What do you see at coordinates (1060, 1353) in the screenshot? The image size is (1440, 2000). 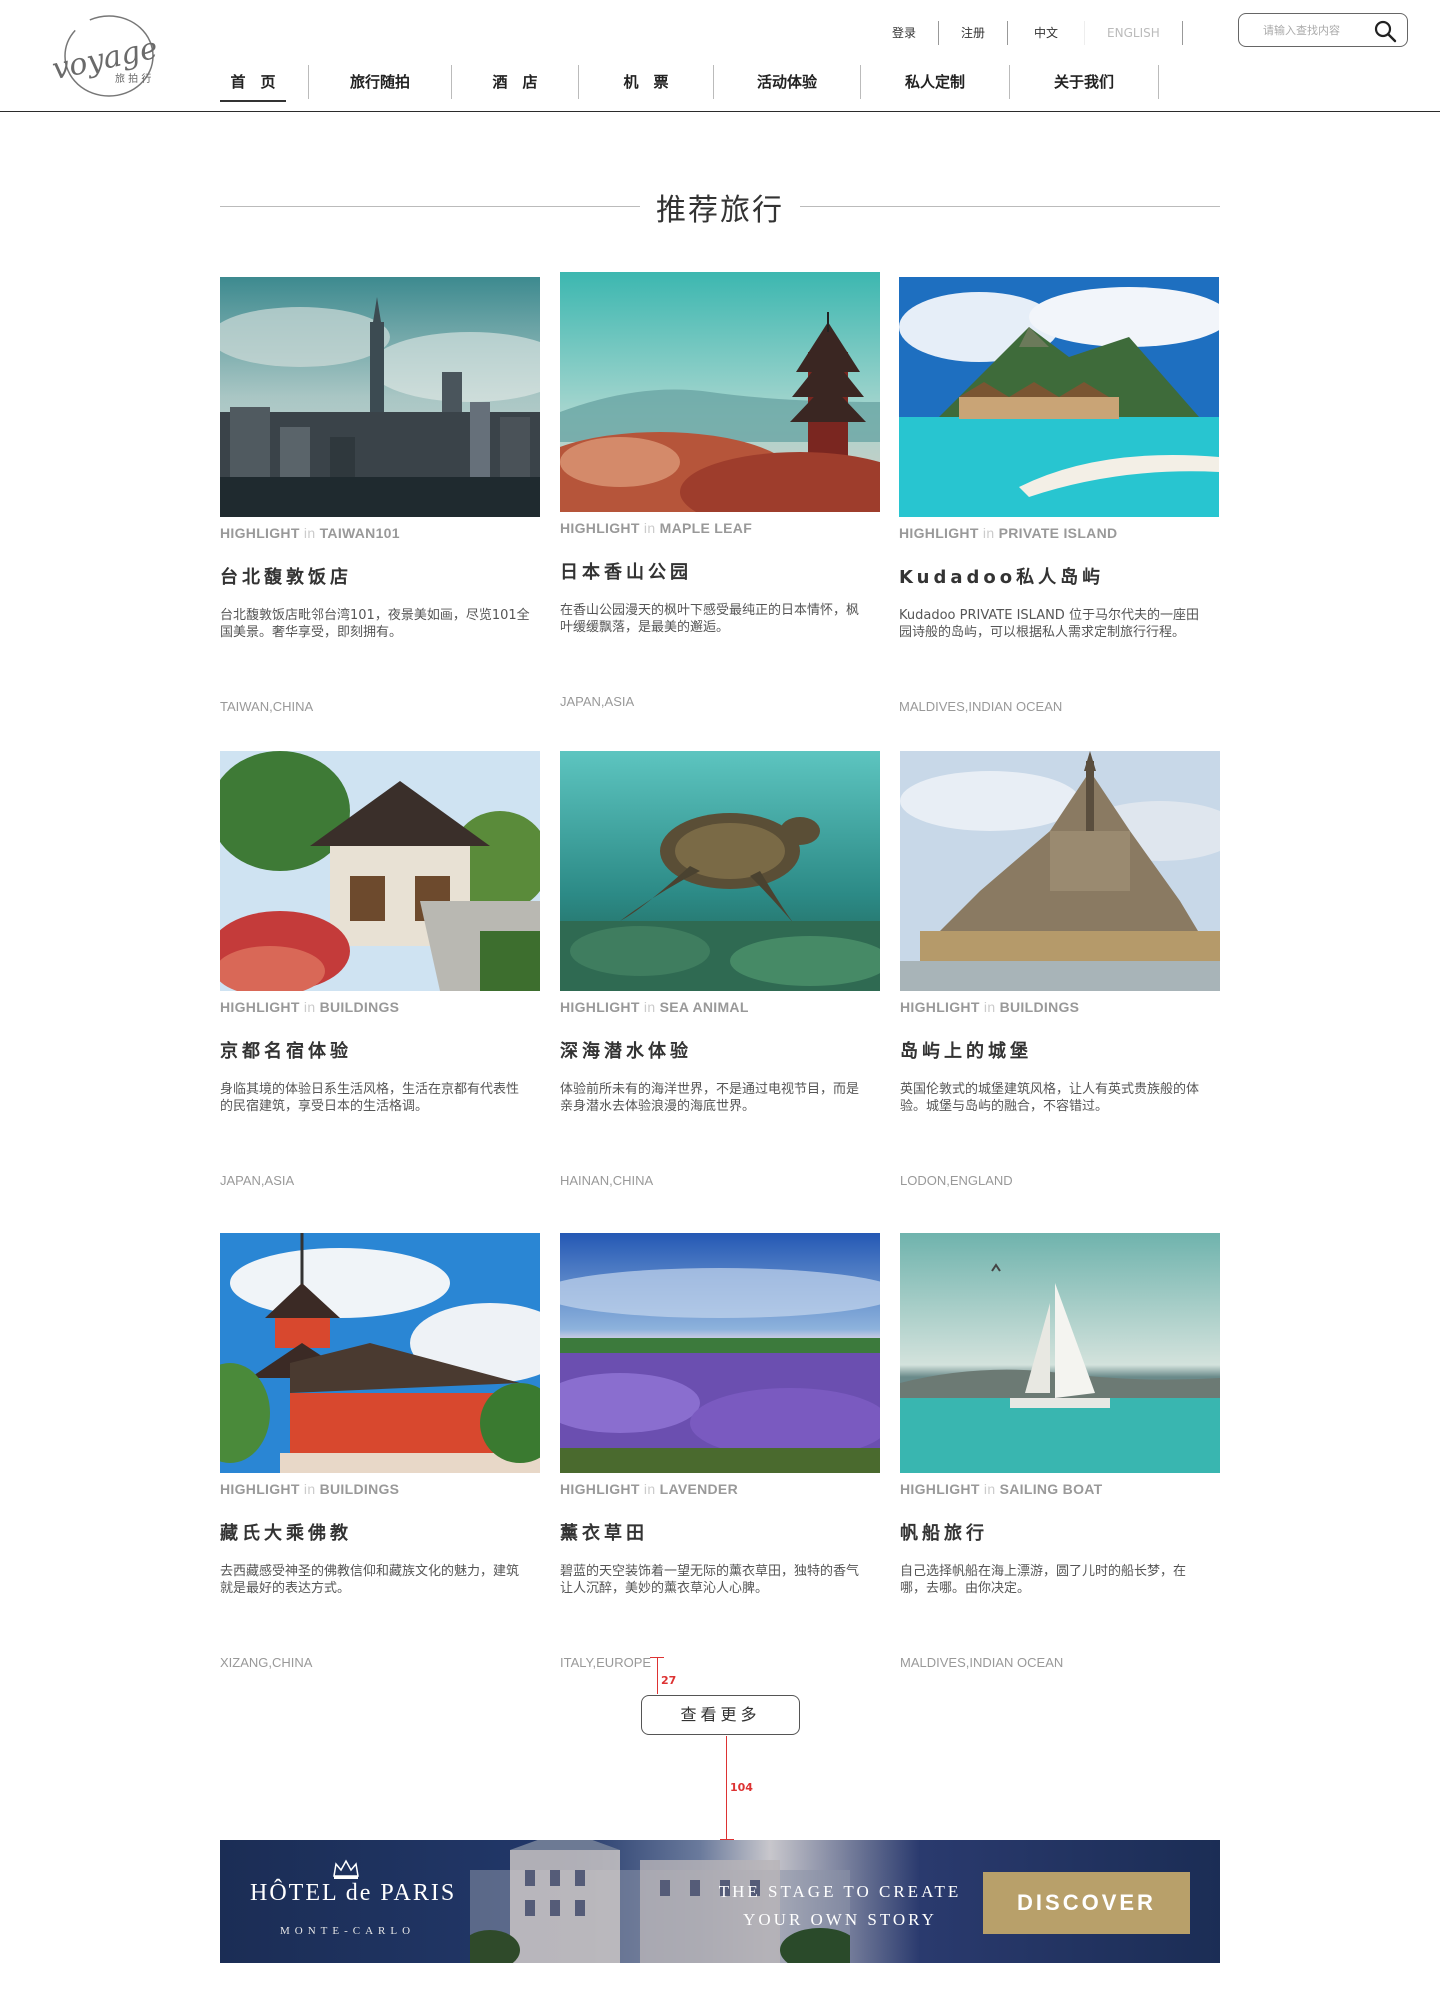 I see `card-image-sailboat` at bounding box center [1060, 1353].